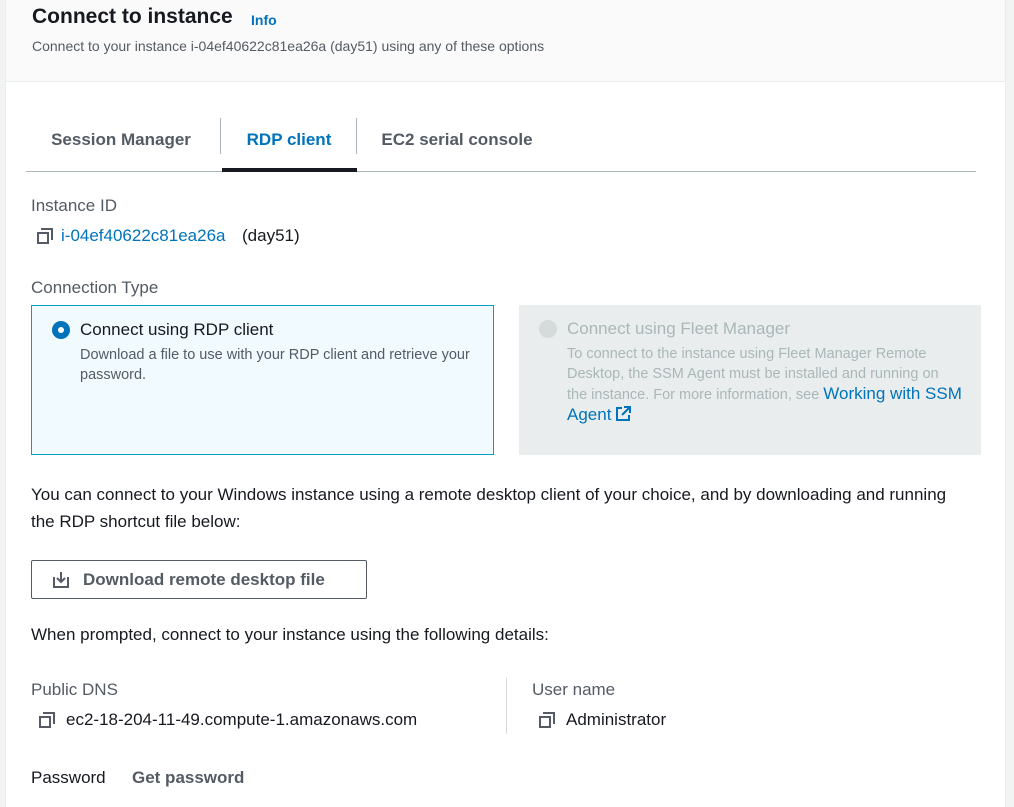  I want to click on active-tab-indicator, so click(289, 170).